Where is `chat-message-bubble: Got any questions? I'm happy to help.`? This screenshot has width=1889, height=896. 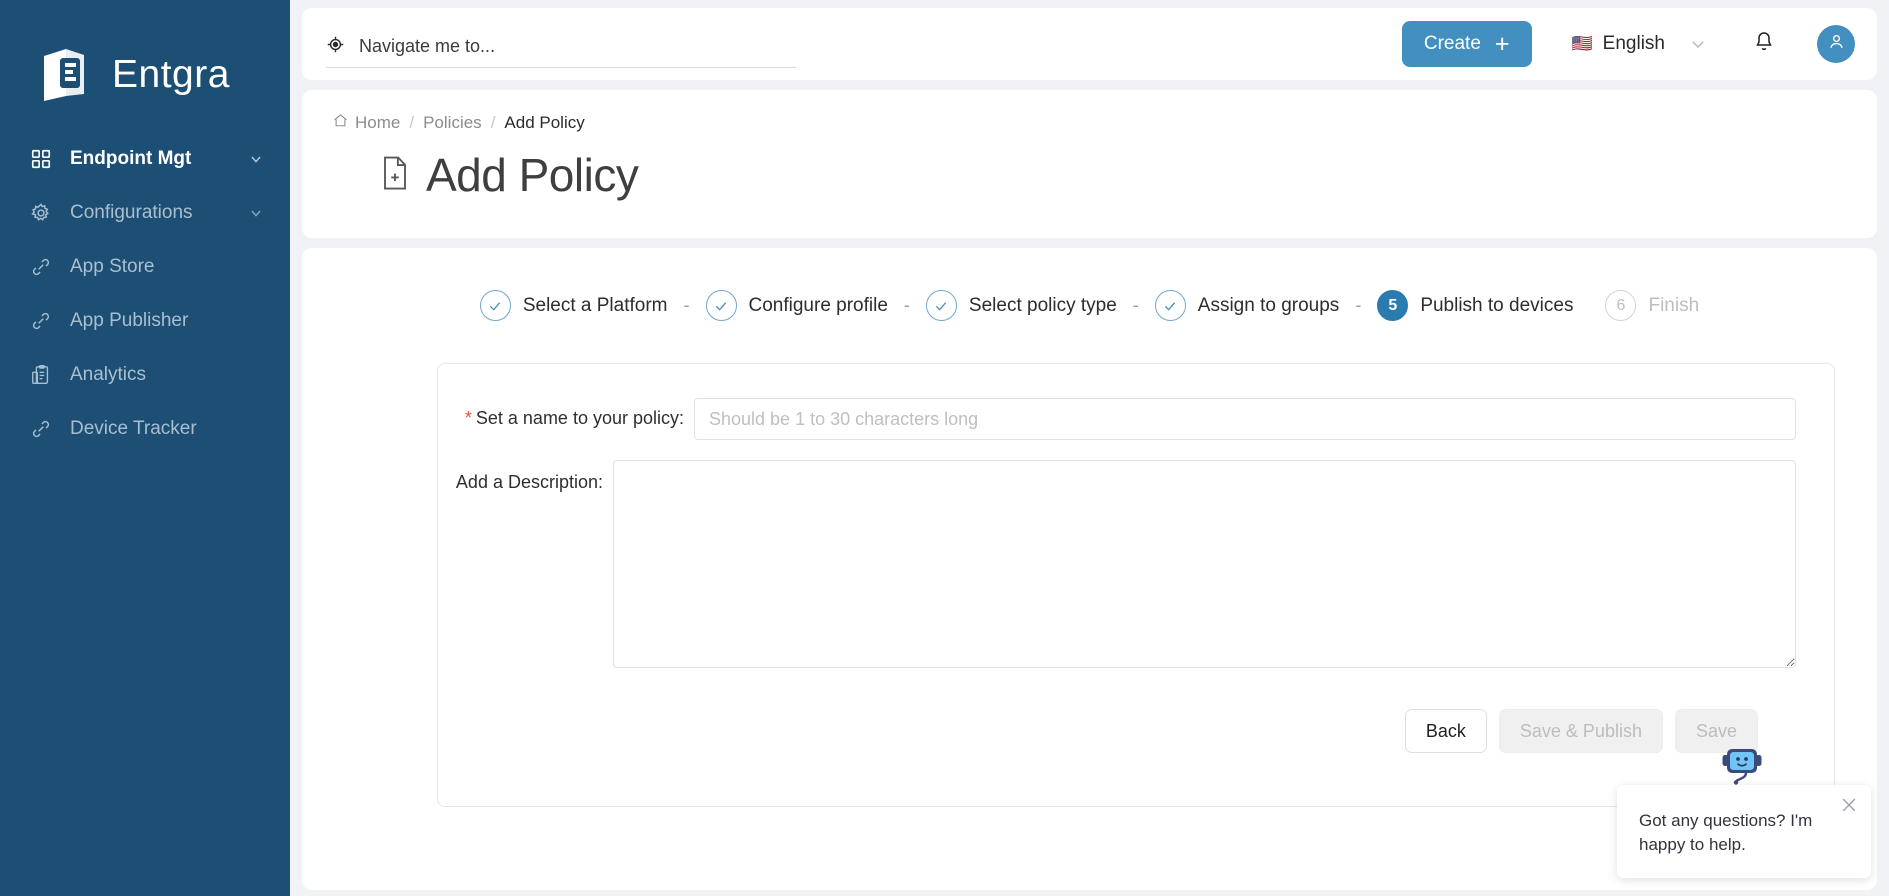 chat-message-bubble: Got any questions? I'm happy to help. is located at coordinates (1744, 831).